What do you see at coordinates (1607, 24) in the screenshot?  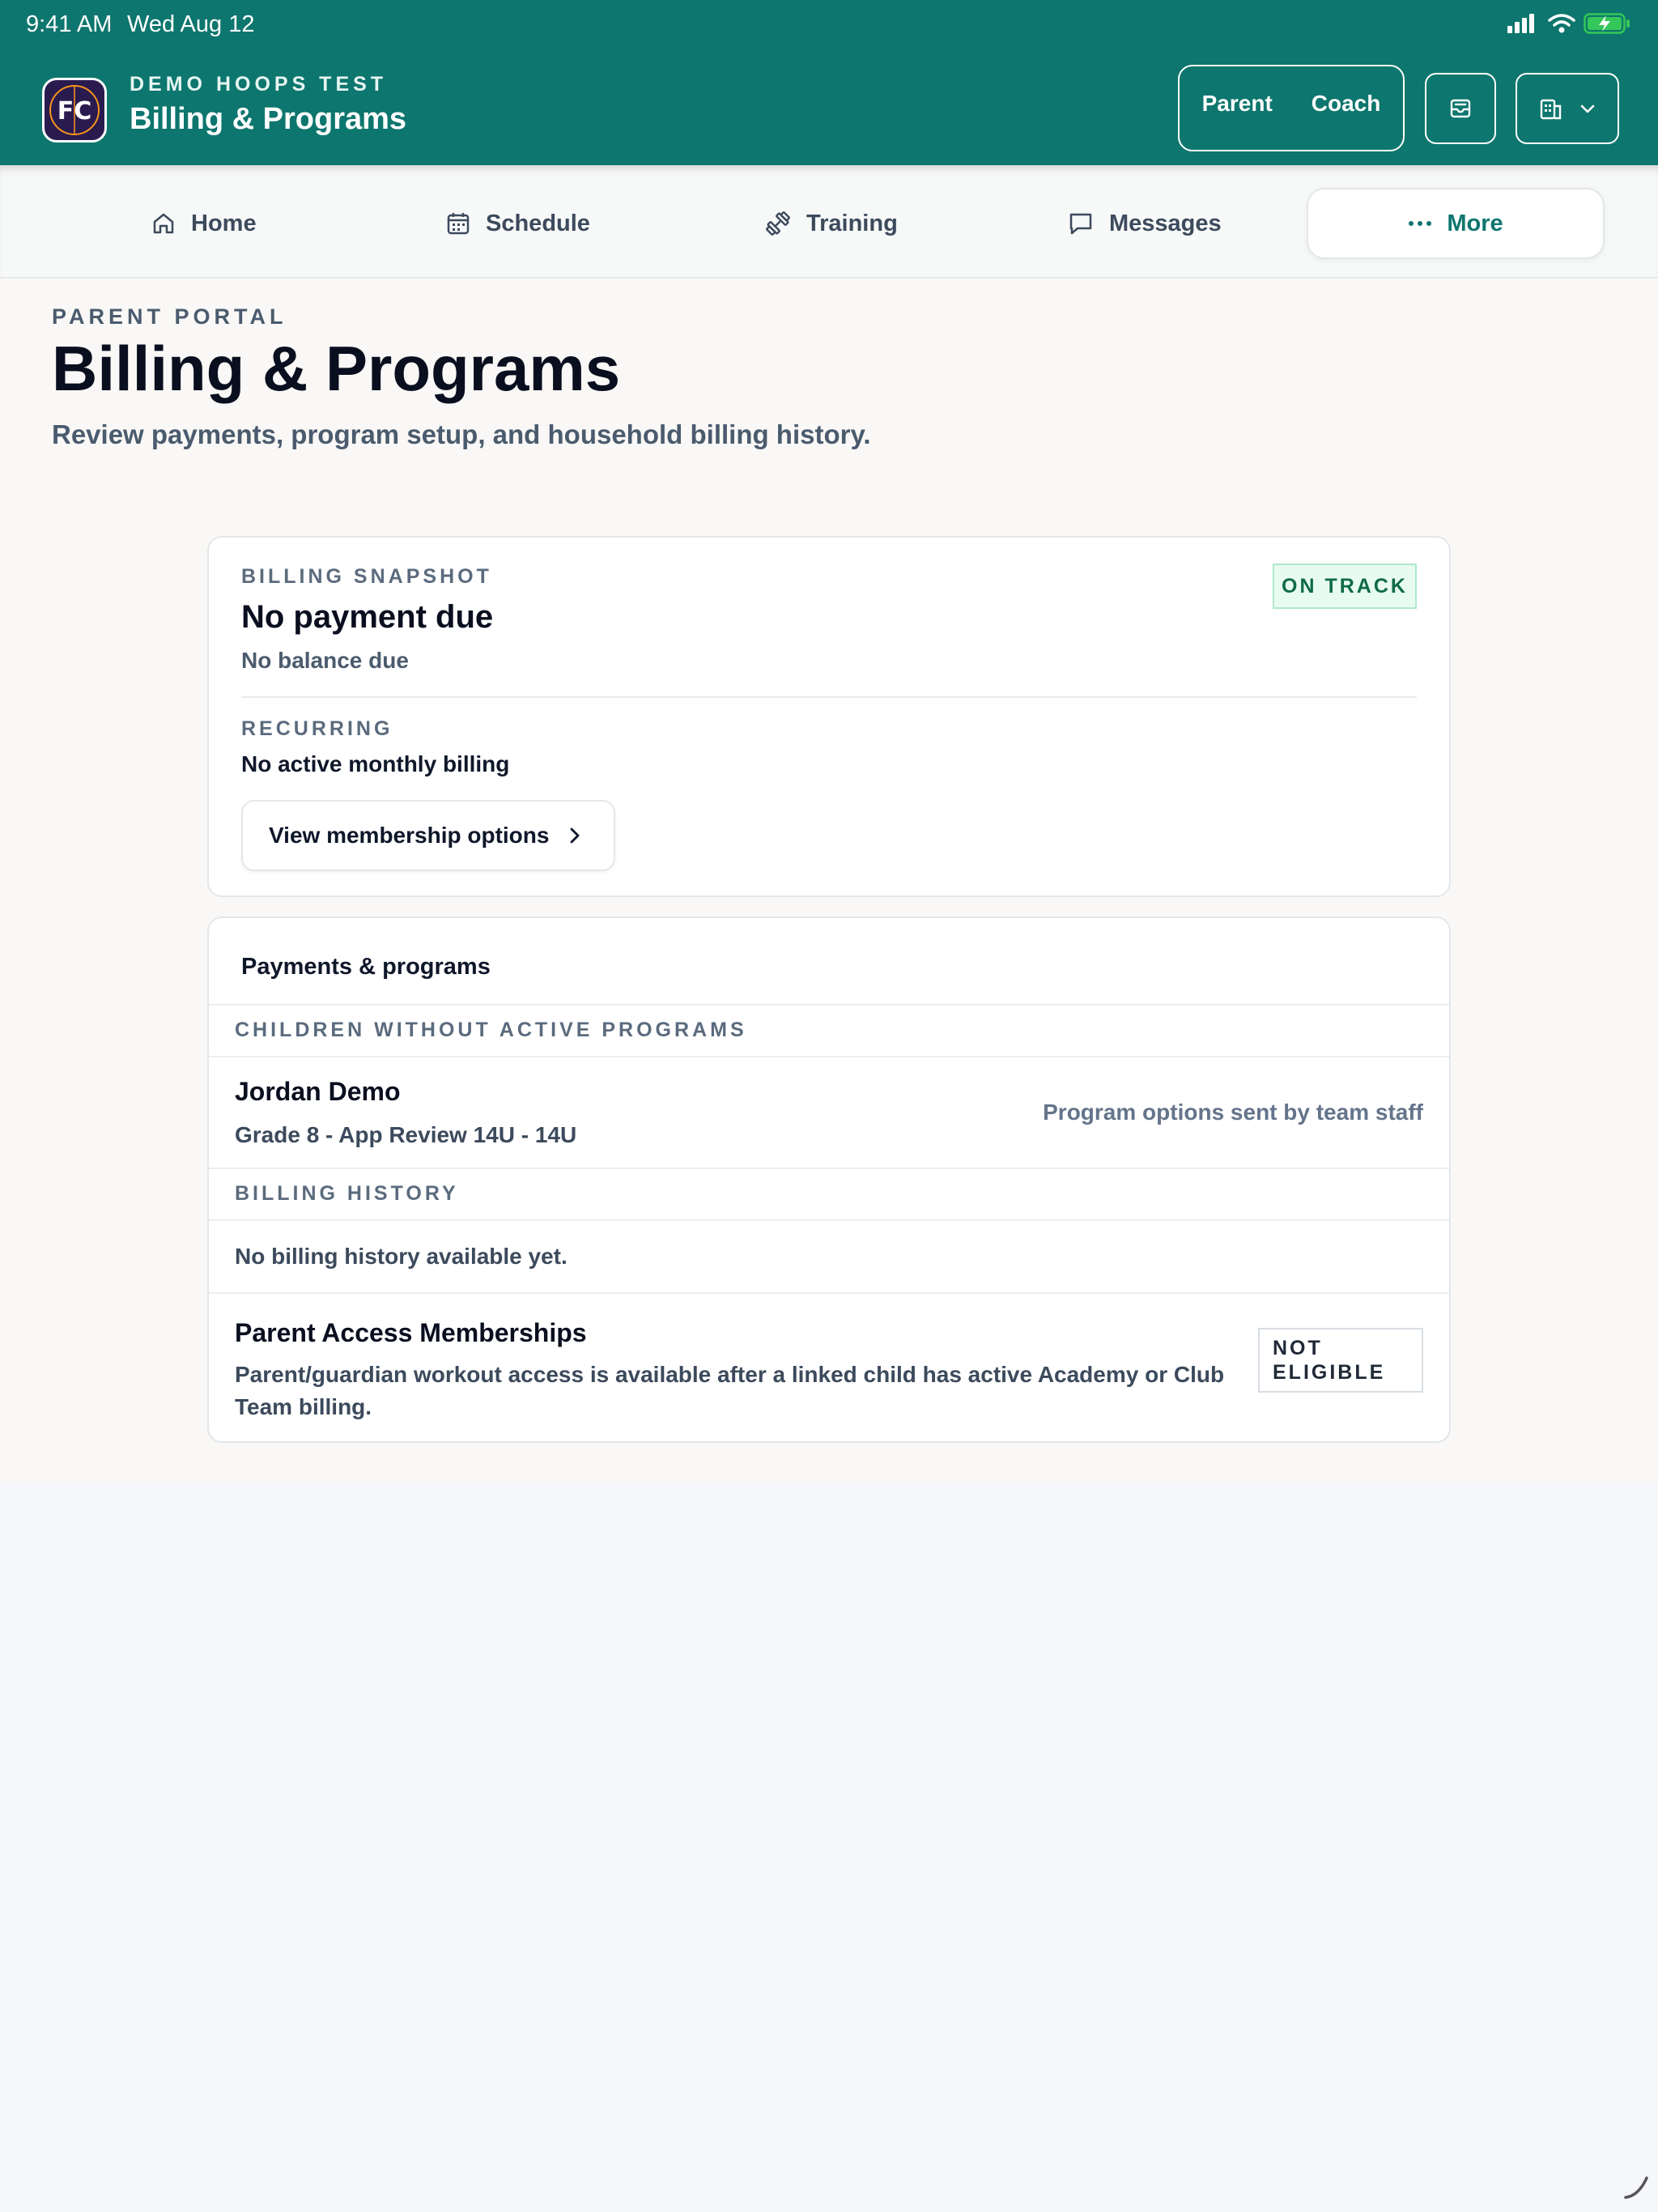 I see `battery-charging-icon` at bounding box center [1607, 24].